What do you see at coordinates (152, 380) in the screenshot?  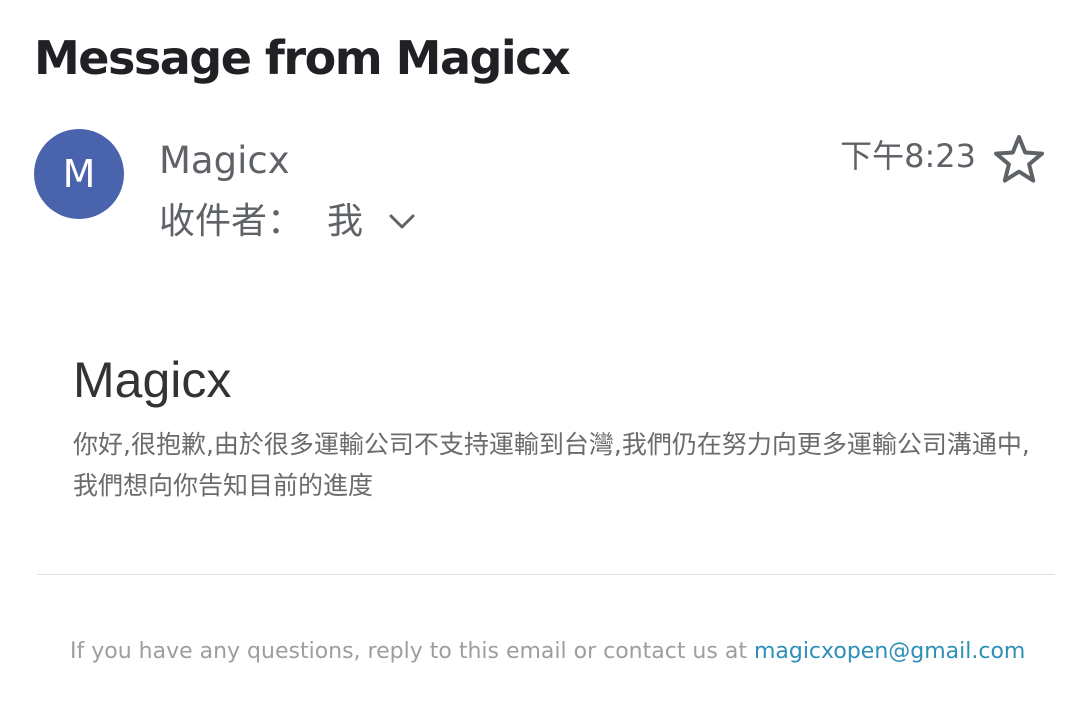 I see `body-heading: Magicx` at bounding box center [152, 380].